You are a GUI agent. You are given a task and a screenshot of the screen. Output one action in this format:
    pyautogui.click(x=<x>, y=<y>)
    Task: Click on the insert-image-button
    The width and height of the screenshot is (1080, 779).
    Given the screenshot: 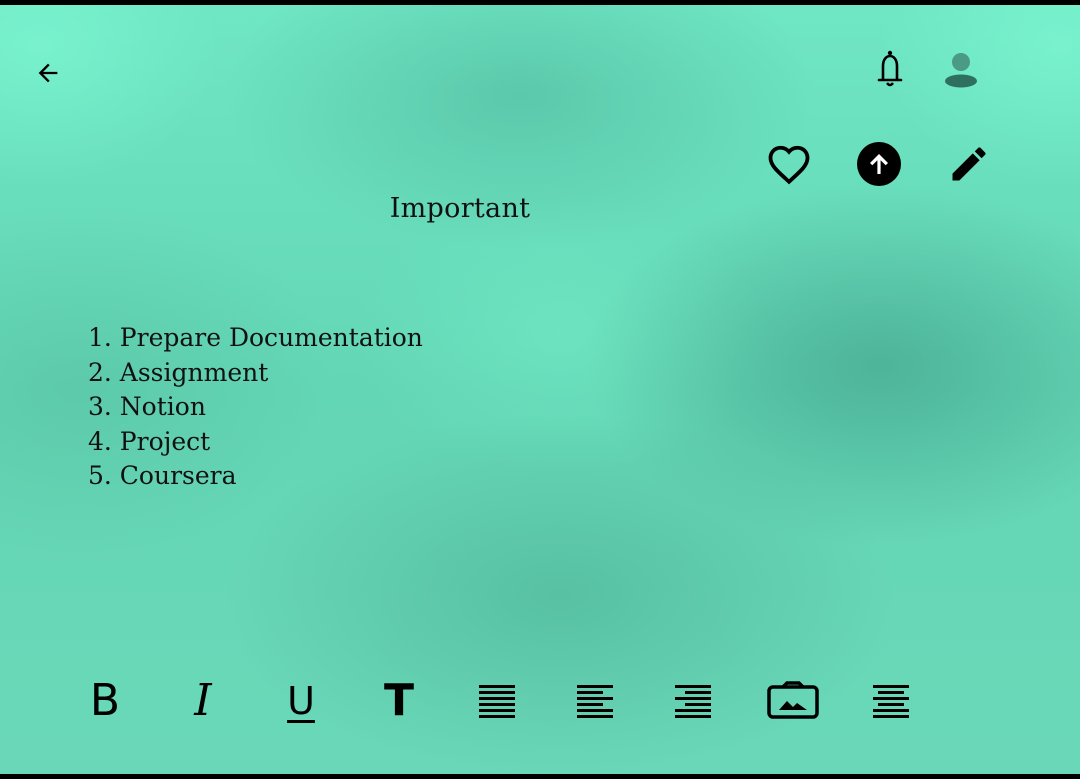 What is the action you would take?
    pyautogui.click(x=793, y=701)
    